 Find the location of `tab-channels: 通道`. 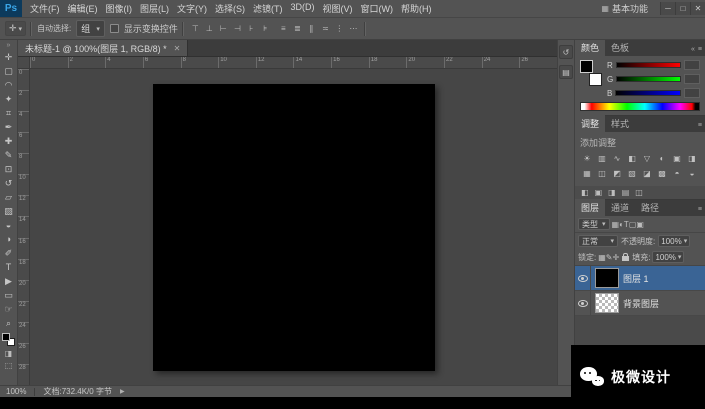

tab-channels: 通道 is located at coordinates (620, 207).